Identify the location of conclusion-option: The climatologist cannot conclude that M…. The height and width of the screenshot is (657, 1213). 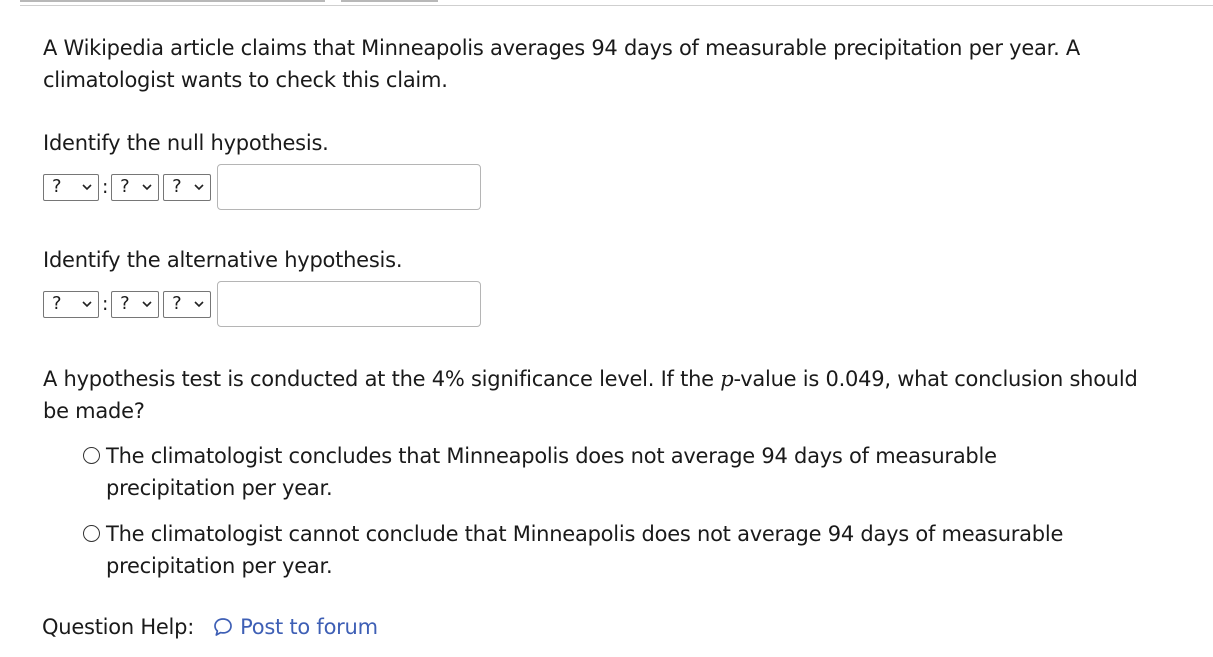
(623, 550).